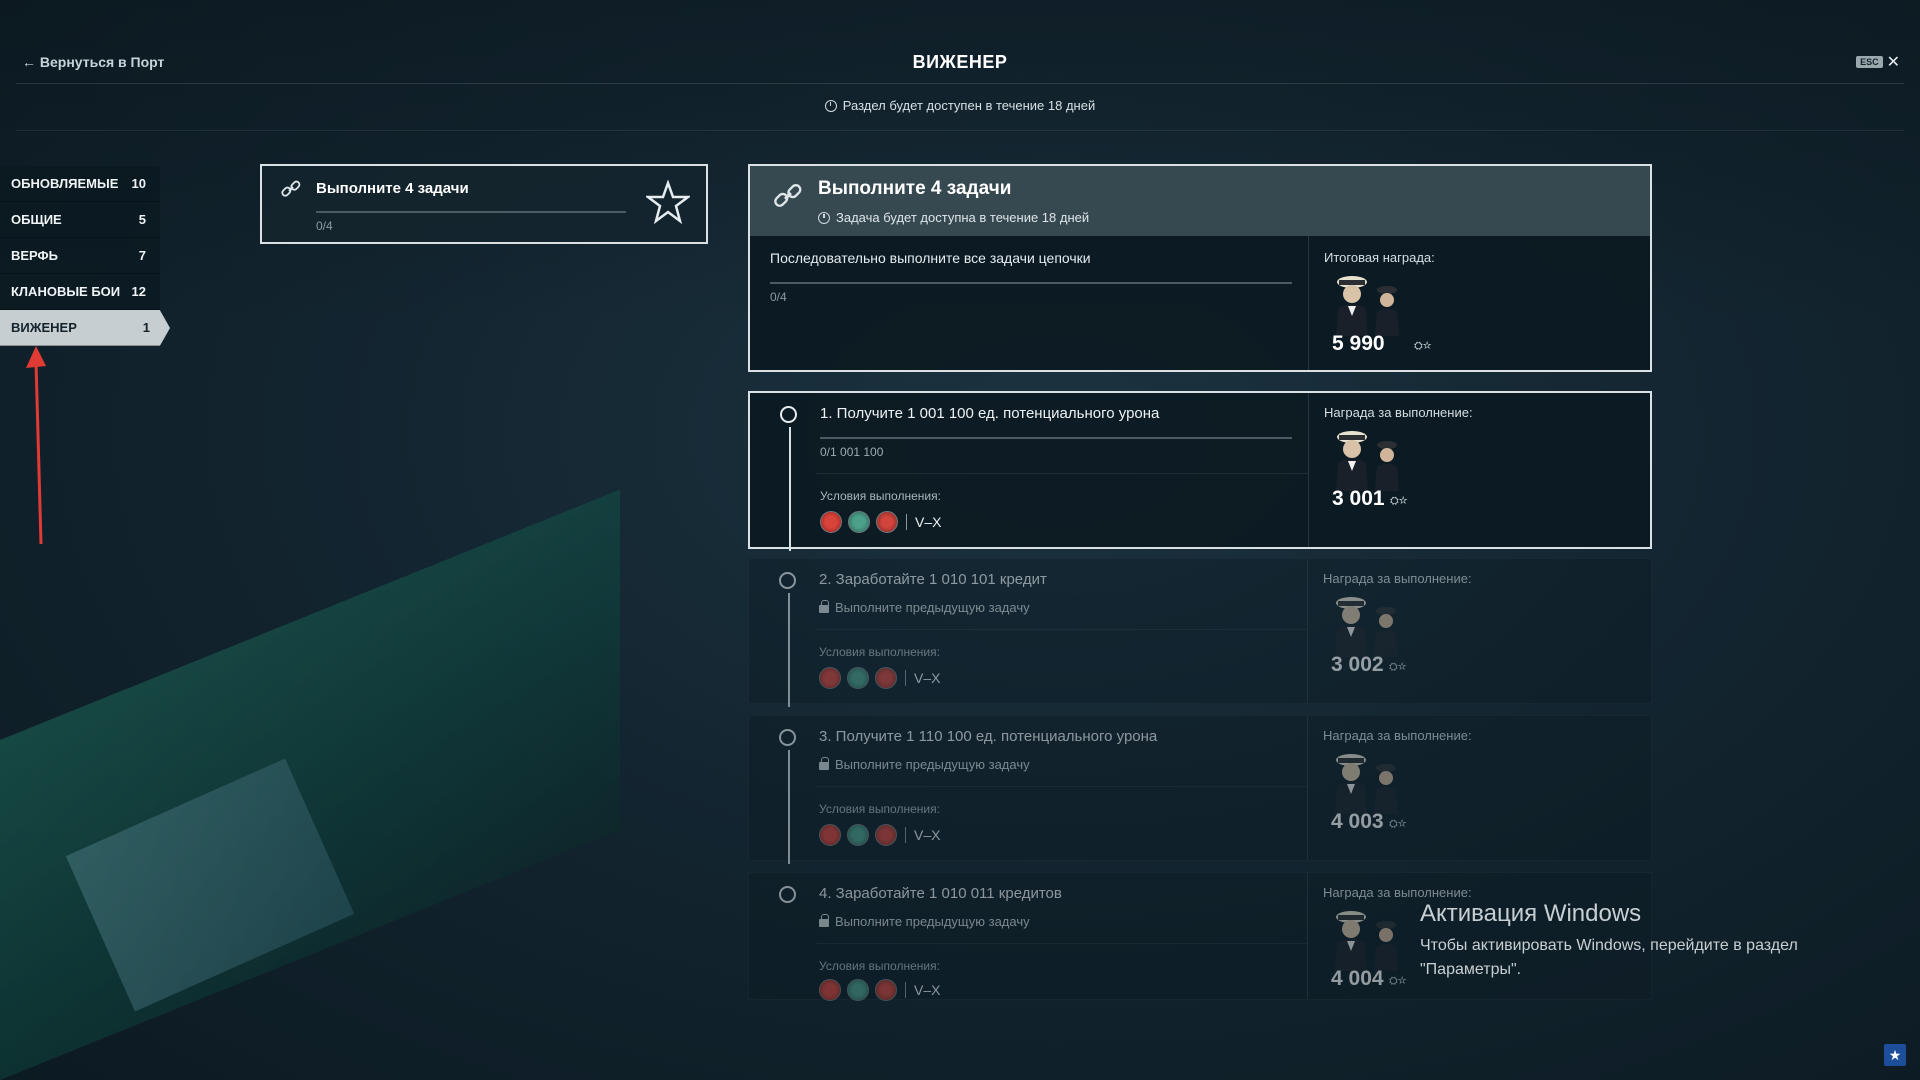  Describe the element at coordinates (1357, 821) in the screenshot. I see `task-reward-value: 4 003` at that location.